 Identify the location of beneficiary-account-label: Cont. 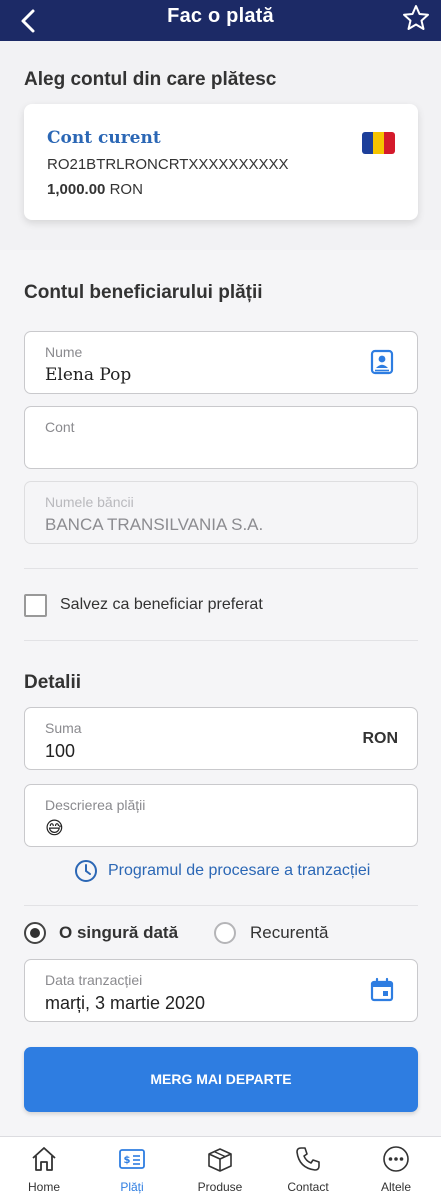
(60, 427).